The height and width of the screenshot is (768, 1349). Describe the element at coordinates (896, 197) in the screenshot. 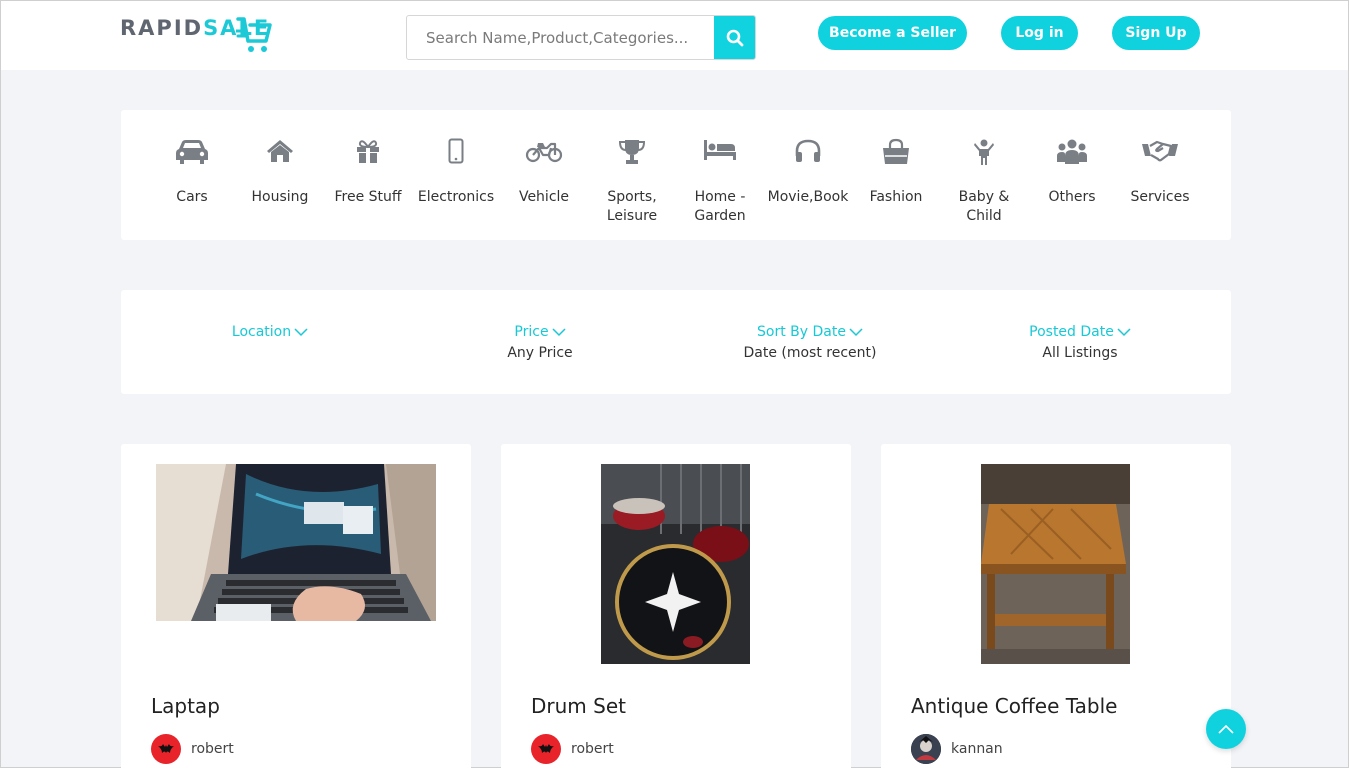

I see `category-label: Fashion` at that location.